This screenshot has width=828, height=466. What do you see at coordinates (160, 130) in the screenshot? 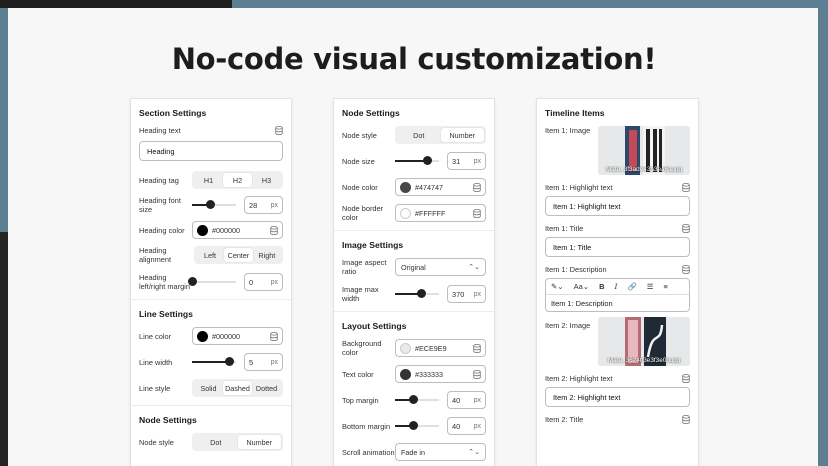
I see `heading-text-label: Heading text` at bounding box center [160, 130].